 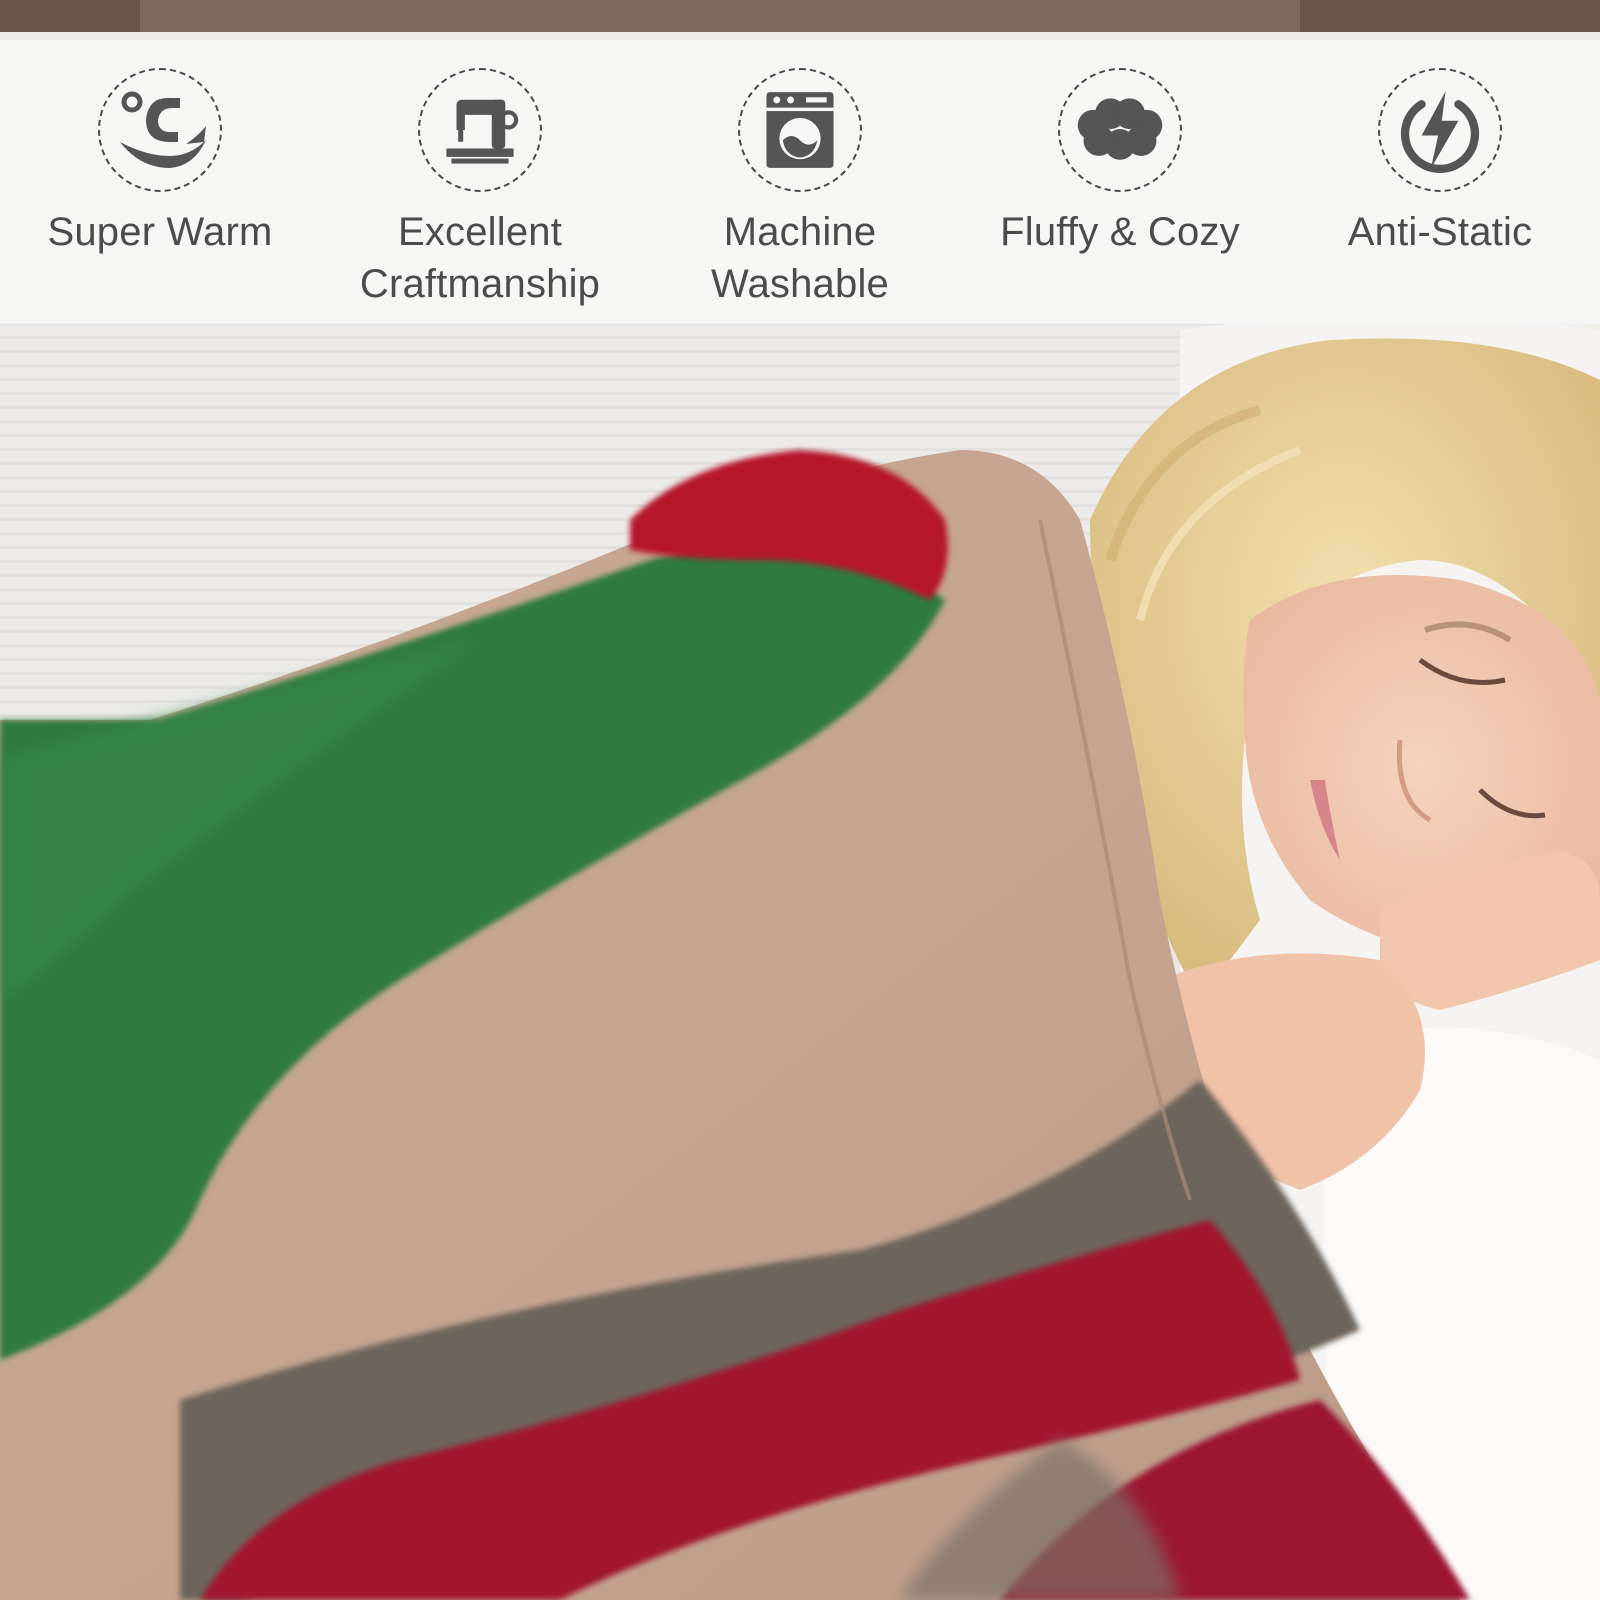 What do you see at coordinates (800, 258) in the screenshot?
I see `feature-label: Machine Washable` at bounding box center [800, 258].